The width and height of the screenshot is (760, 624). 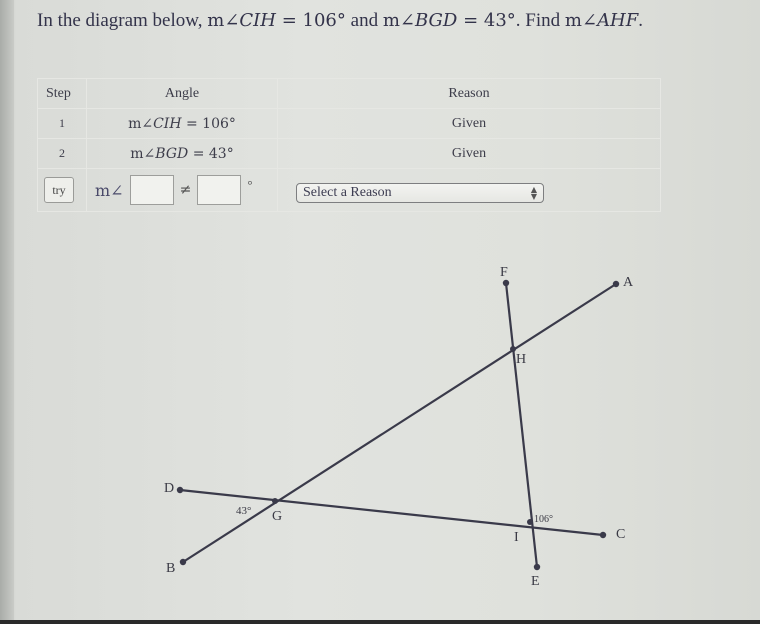 I want to click on step-number: 2, so click(x=62, y=153).